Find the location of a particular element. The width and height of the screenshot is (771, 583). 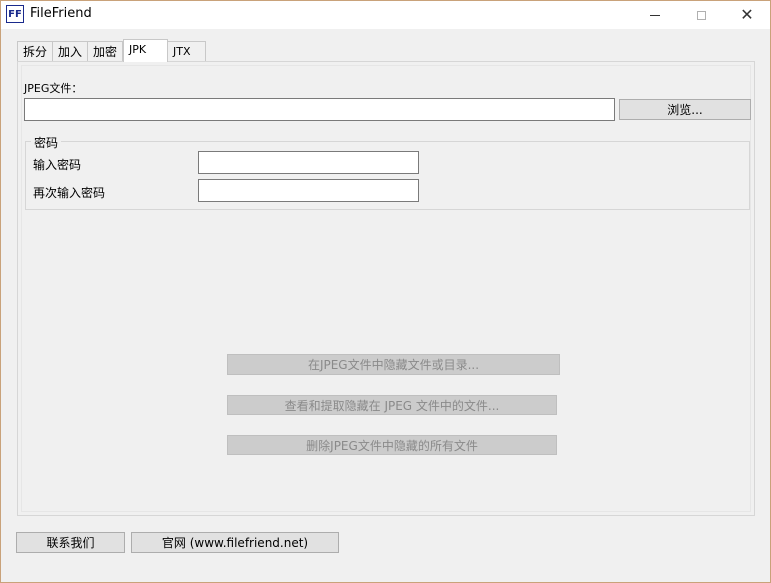

contact-us-button: 联系我们 is located at coordinates (70, 542).